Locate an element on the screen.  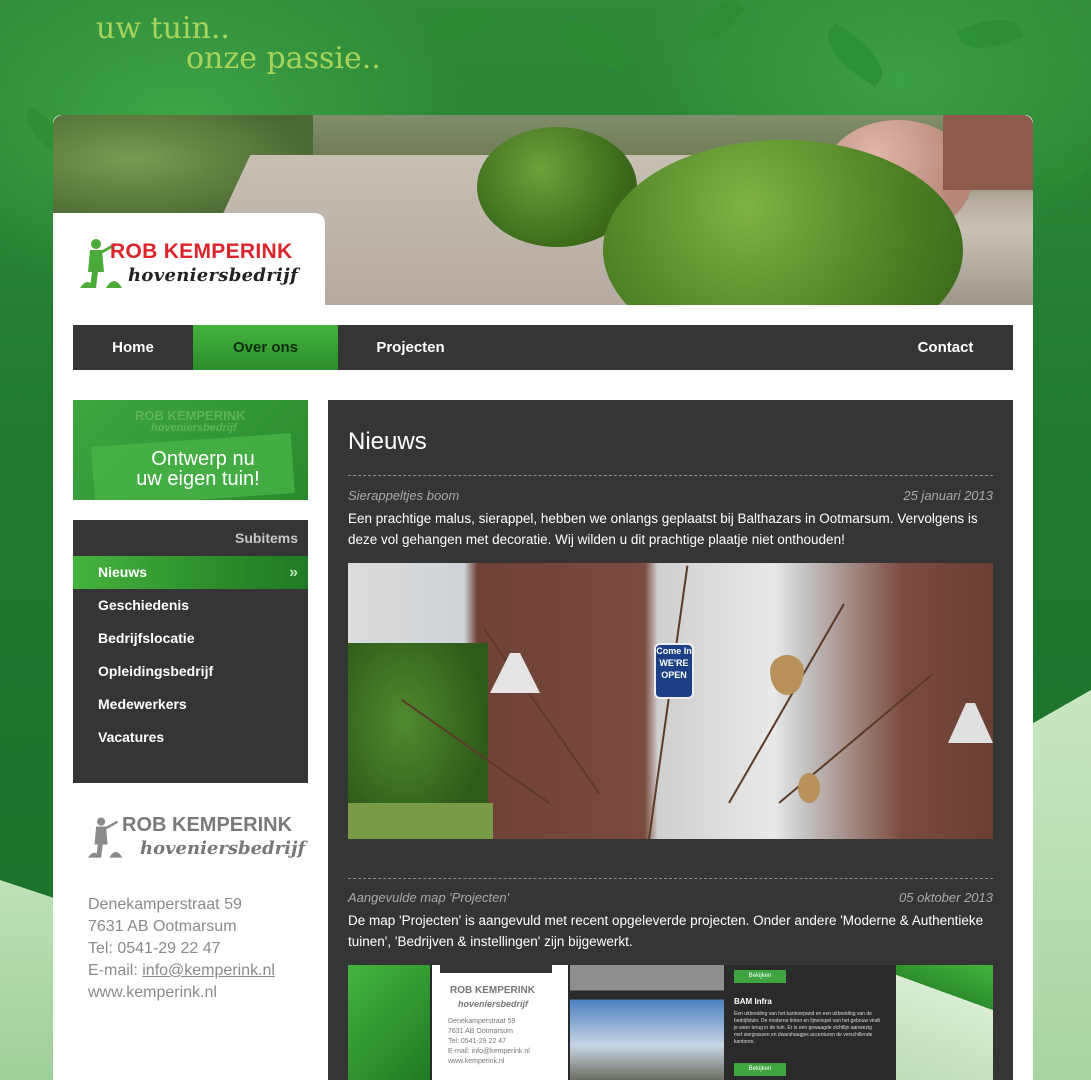
brand-name: ROB KEMPERINK is located at coordinates (201, 252).